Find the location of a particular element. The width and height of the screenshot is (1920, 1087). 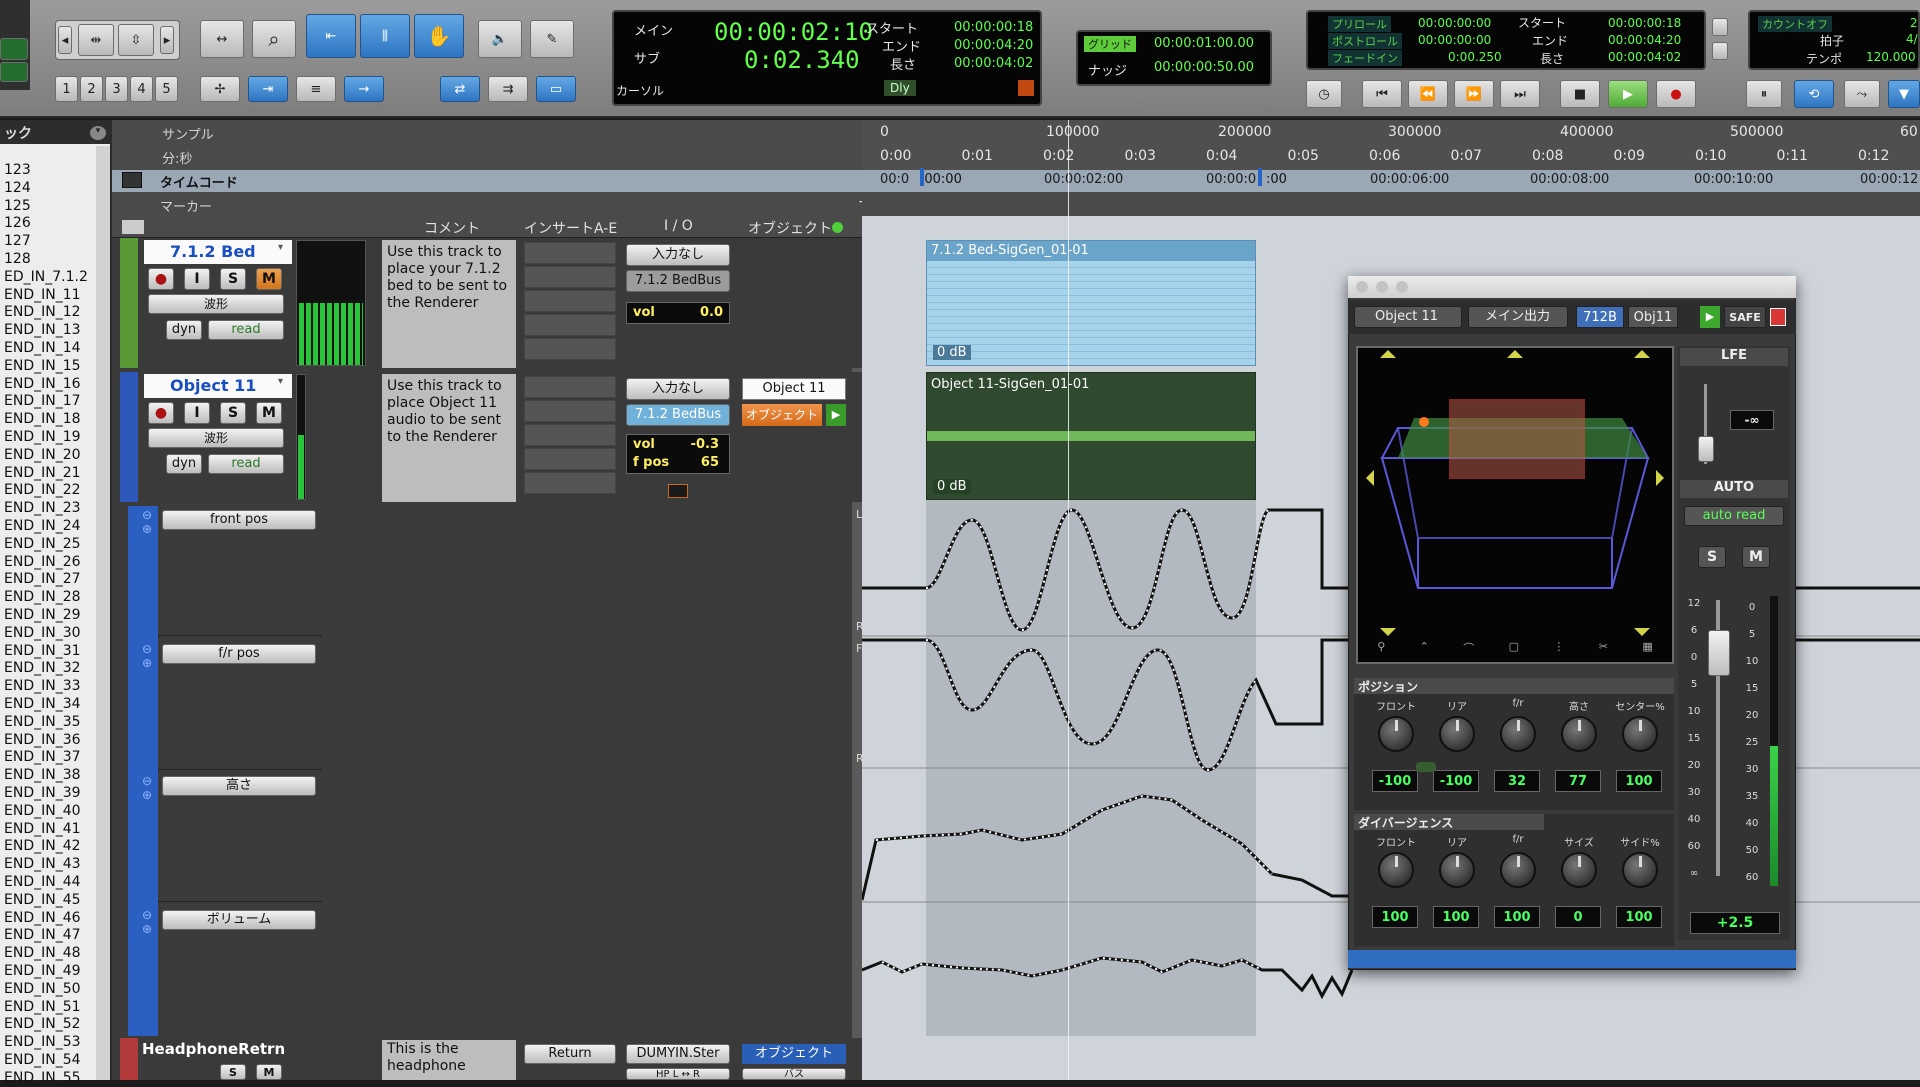

lane-3-plus-icon: ⊕ is located at coordinates (147, 795).